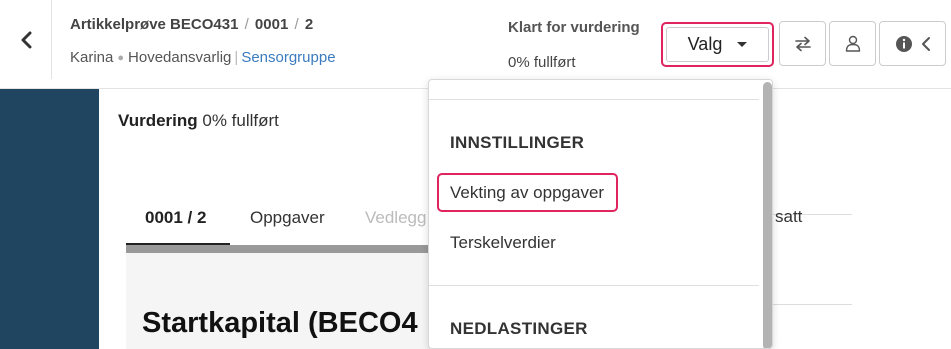 This screenshot has width=951, height=349. What do you see at coordinates (278, 301) in the screenshot?
I see `task-content-area: Startkapital (BECO4` at bounding box center [278, 301].